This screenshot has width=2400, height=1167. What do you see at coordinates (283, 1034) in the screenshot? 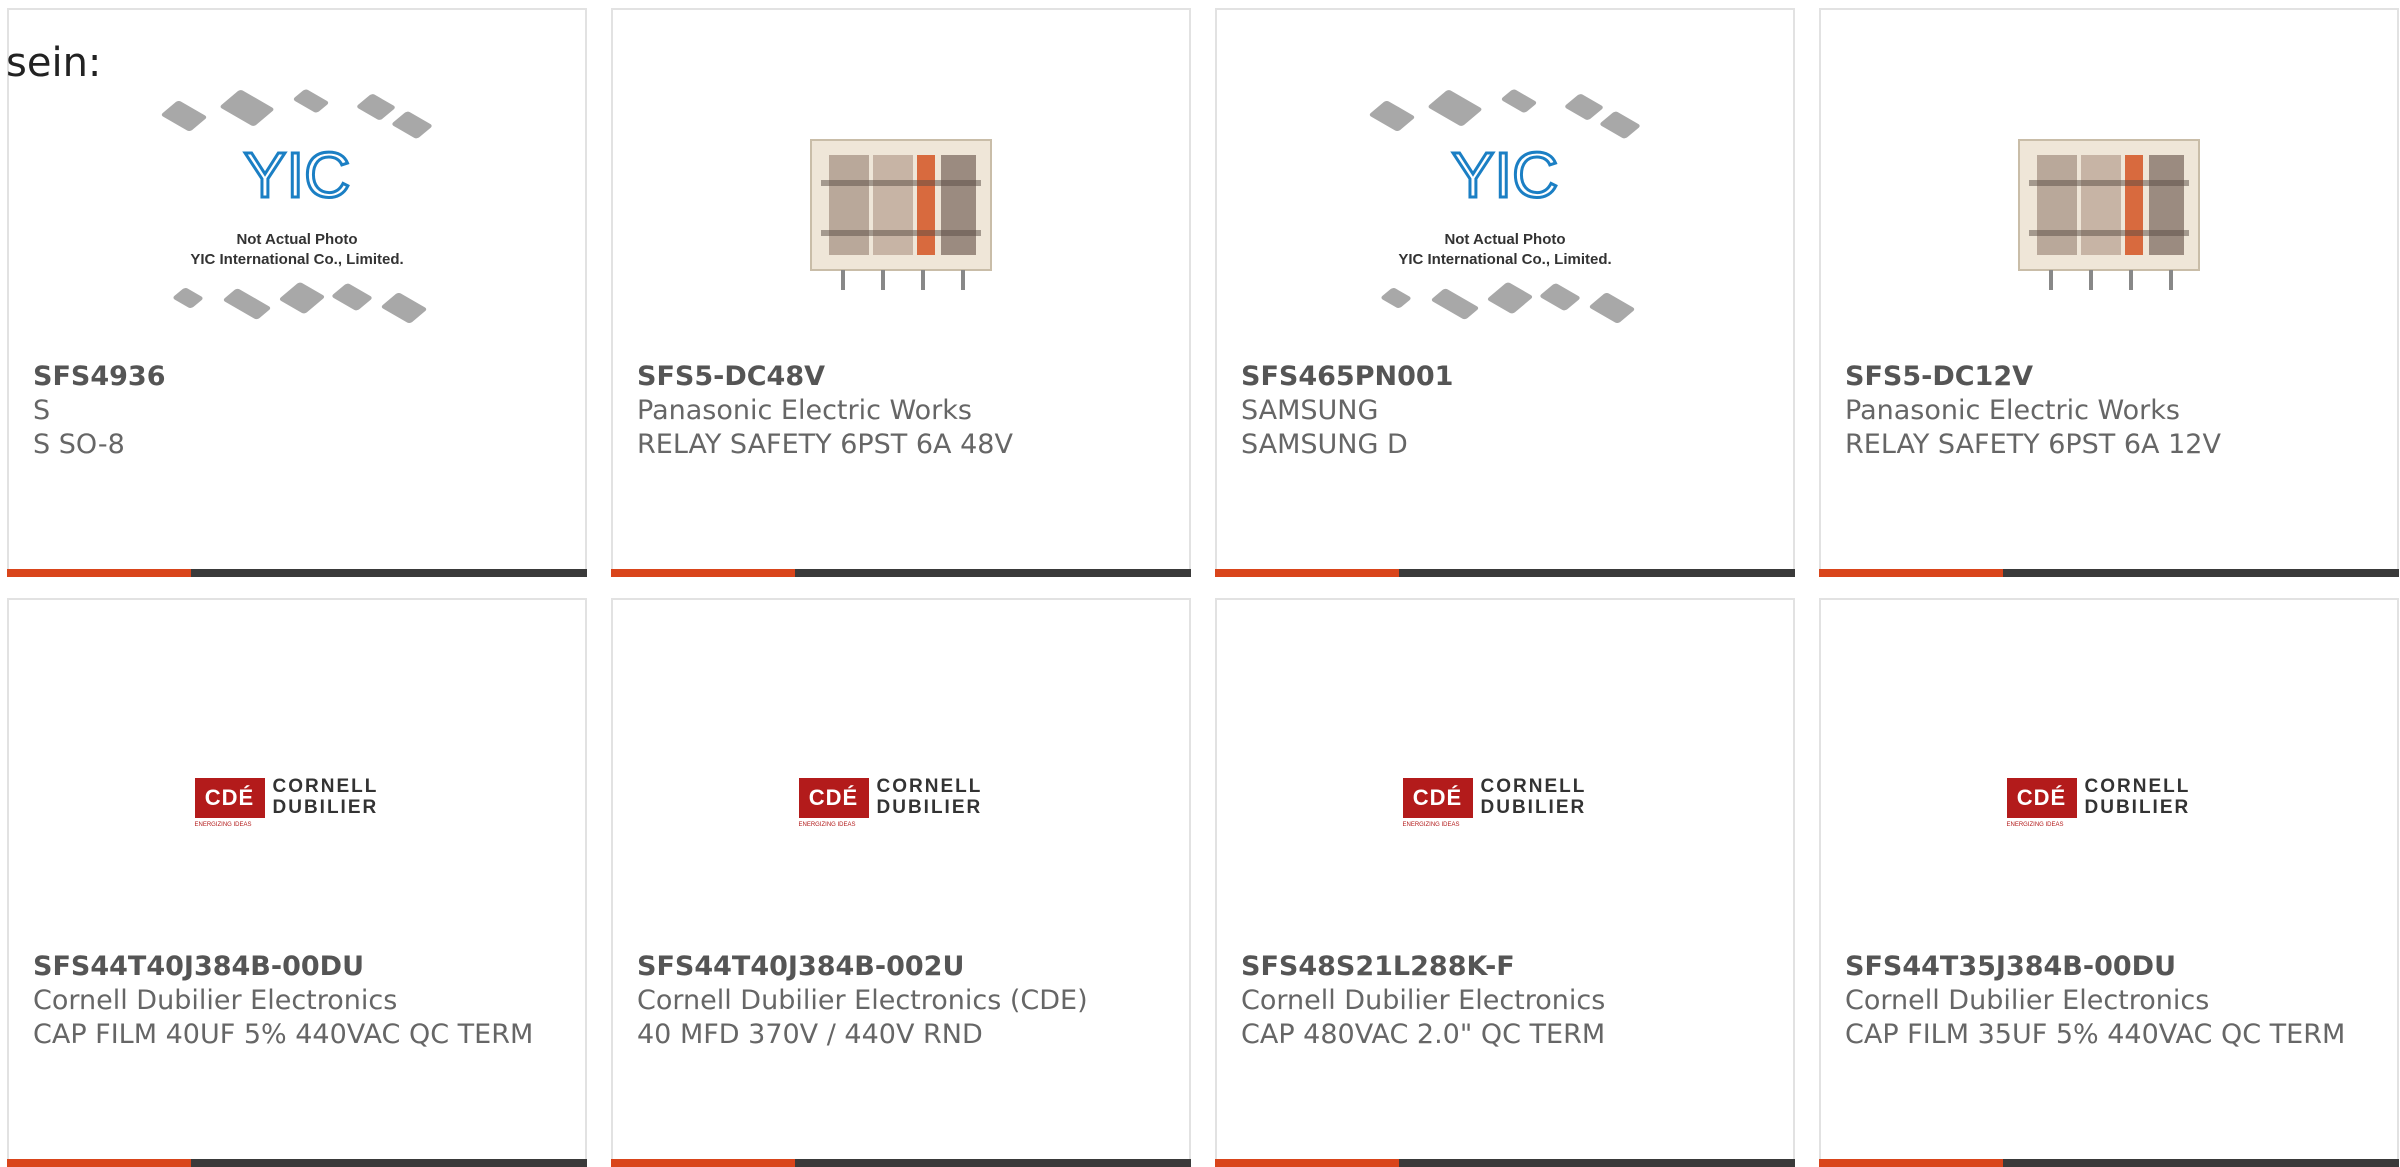
I see `description: CAP FILM 40UF 5% 440VAC QC TERM` at bounding box center [283, 1034].